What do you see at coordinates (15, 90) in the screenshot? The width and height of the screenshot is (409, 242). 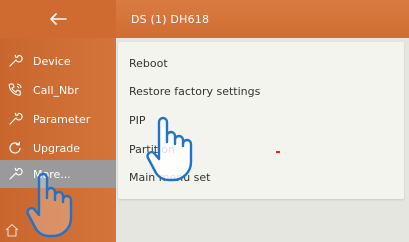 I see `phone-icon` at bounding box center [15, 90].